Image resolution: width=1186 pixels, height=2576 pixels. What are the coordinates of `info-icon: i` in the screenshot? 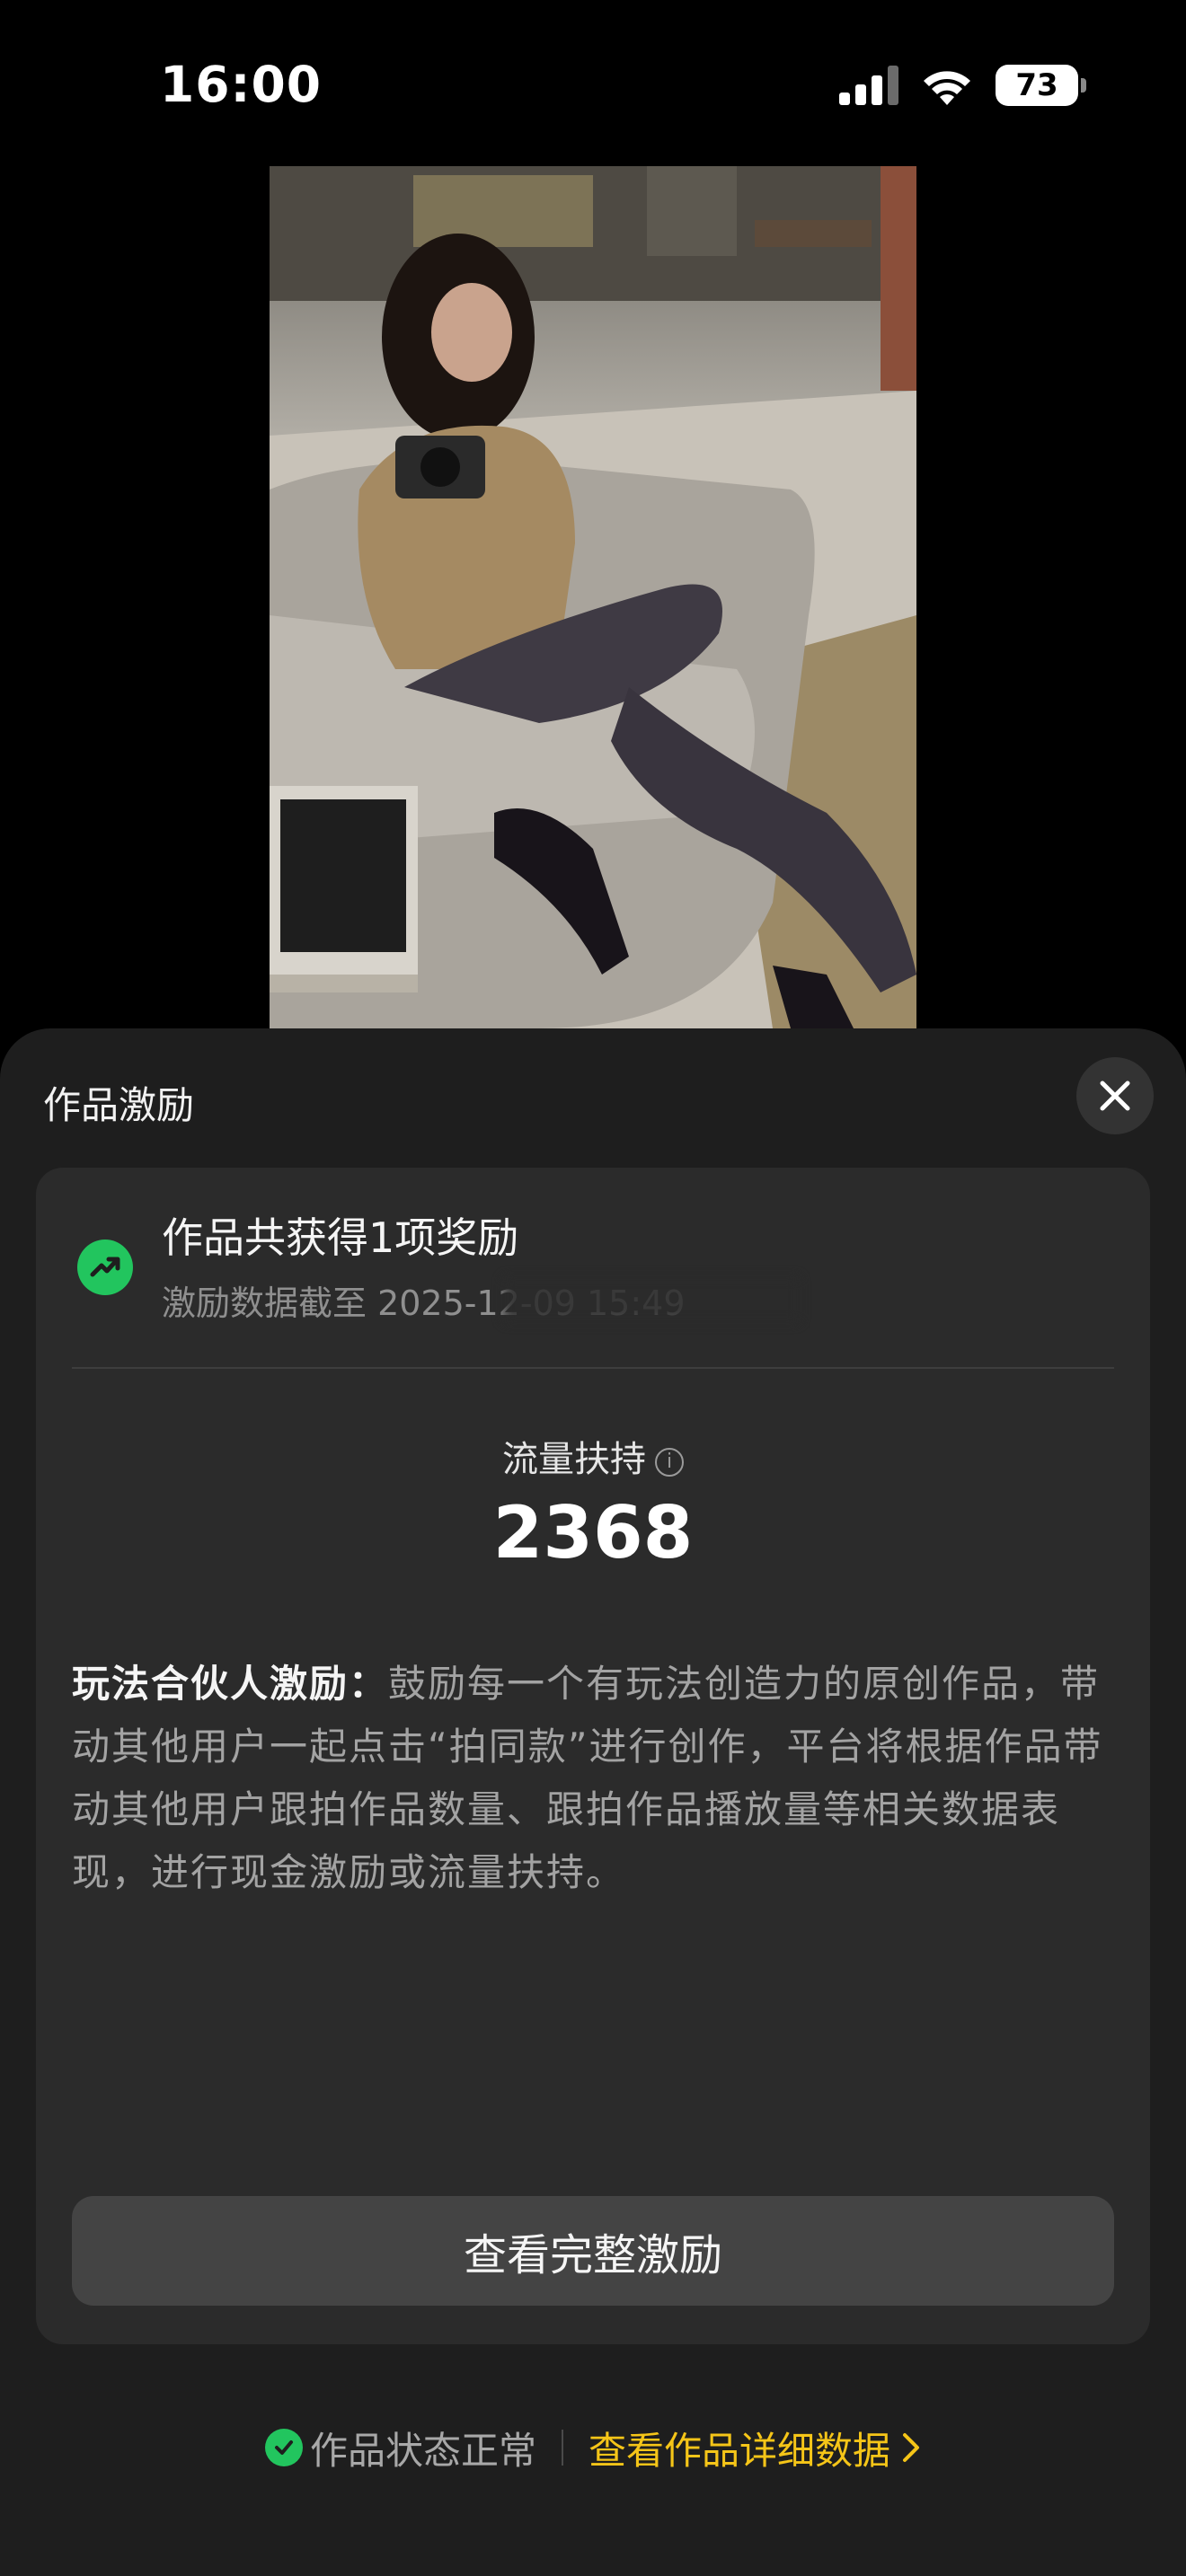 It's located at (669, 1462).